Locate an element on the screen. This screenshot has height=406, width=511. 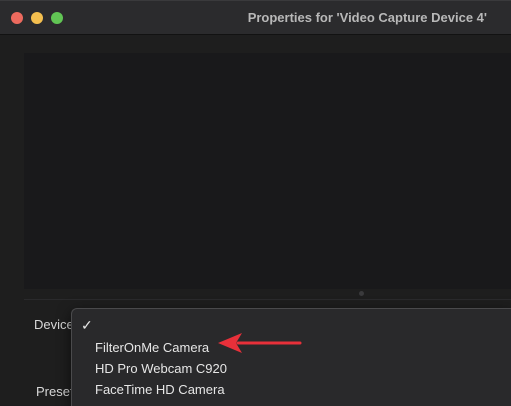
device-label: Device is located at coordinates (54, 324).